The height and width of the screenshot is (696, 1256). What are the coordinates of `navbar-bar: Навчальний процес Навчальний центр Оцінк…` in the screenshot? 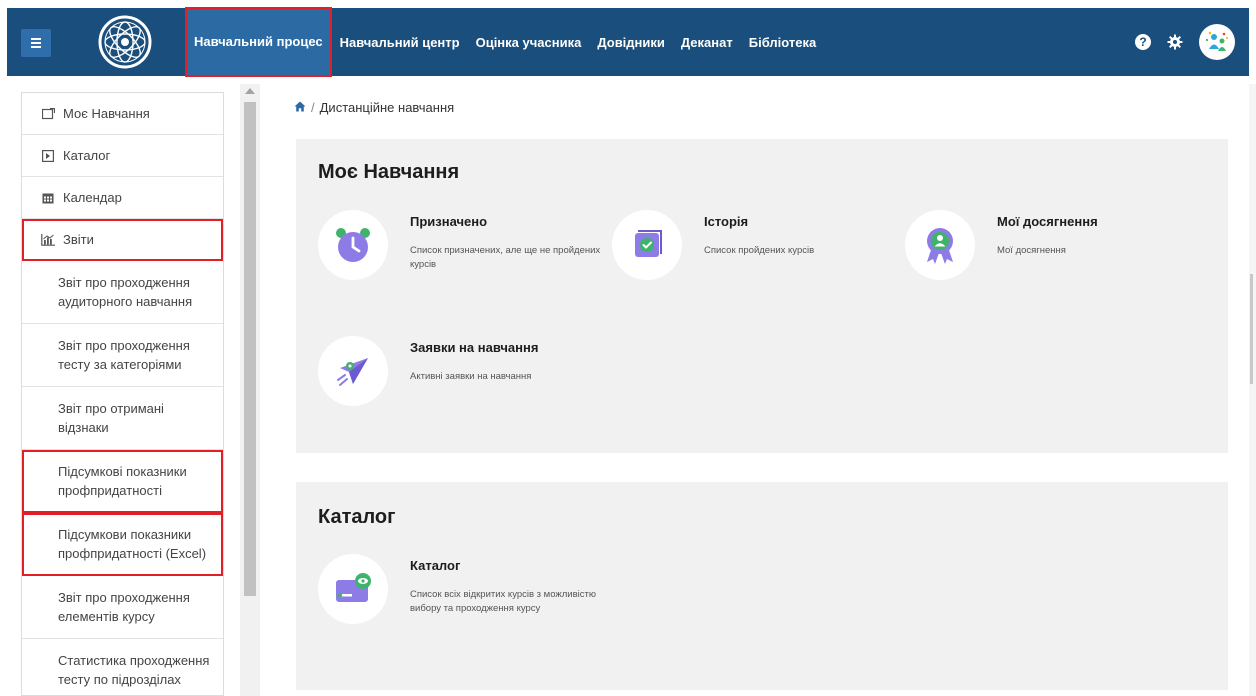 It's located at (628, 41).